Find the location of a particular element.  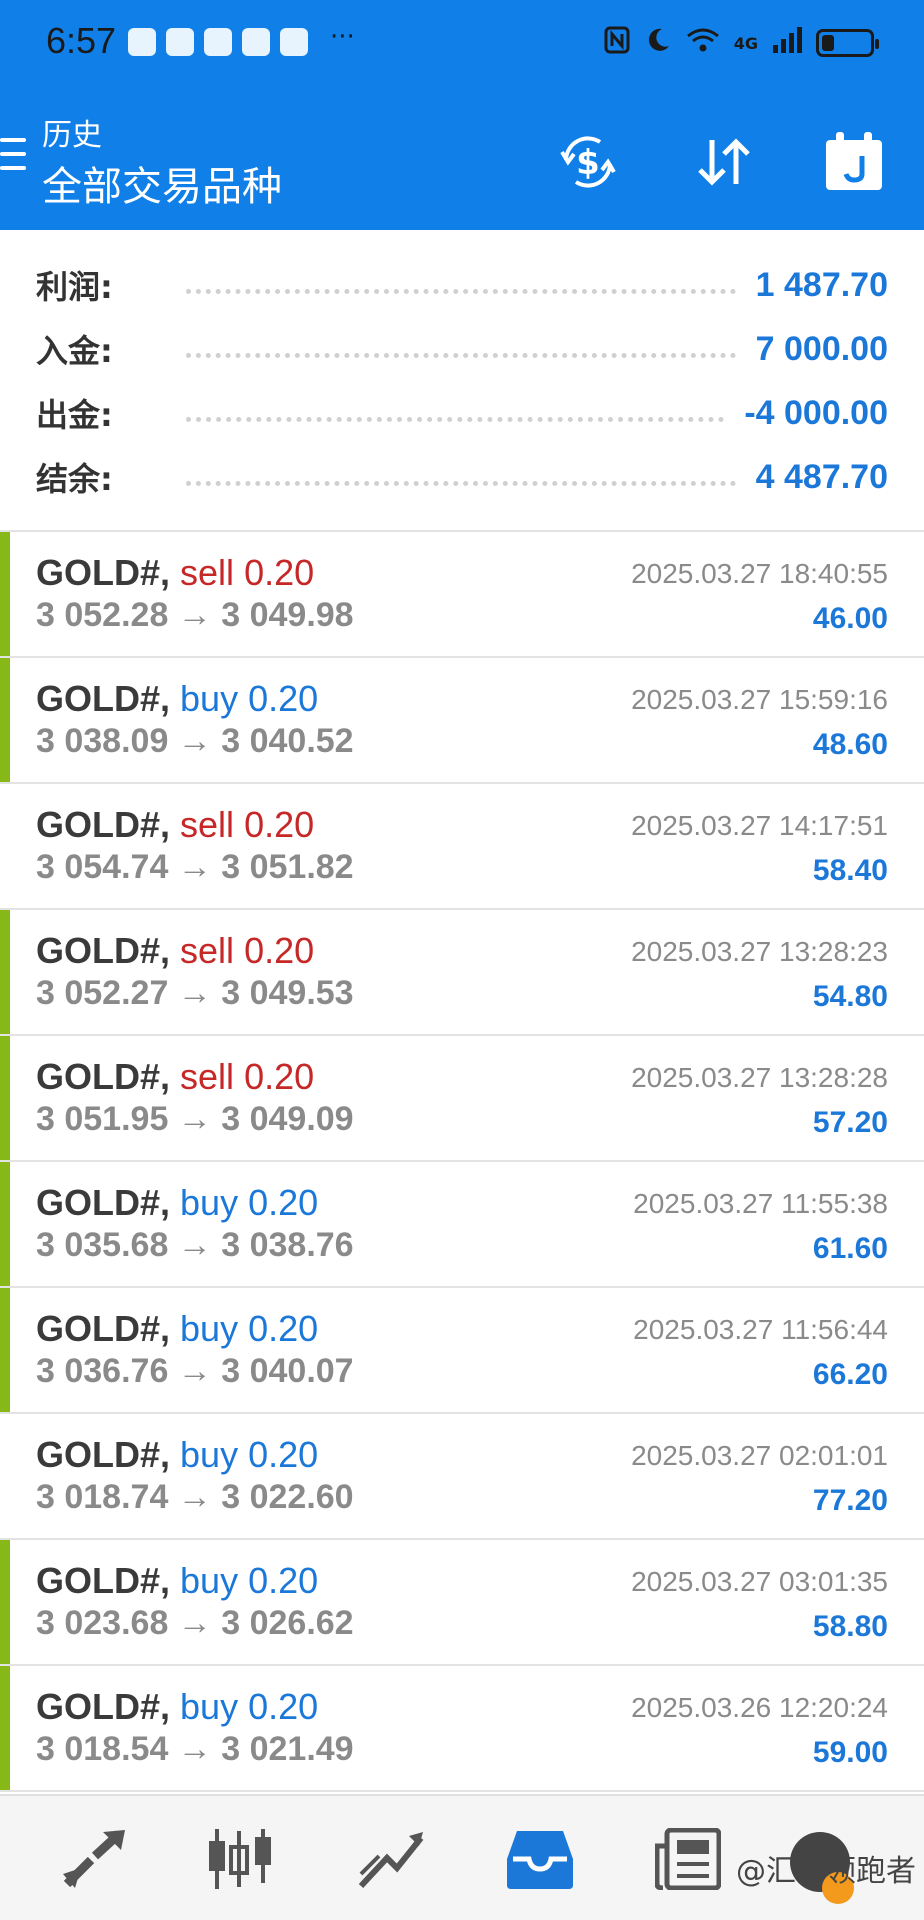

nfc-icon is located at coordinates (617, 43).